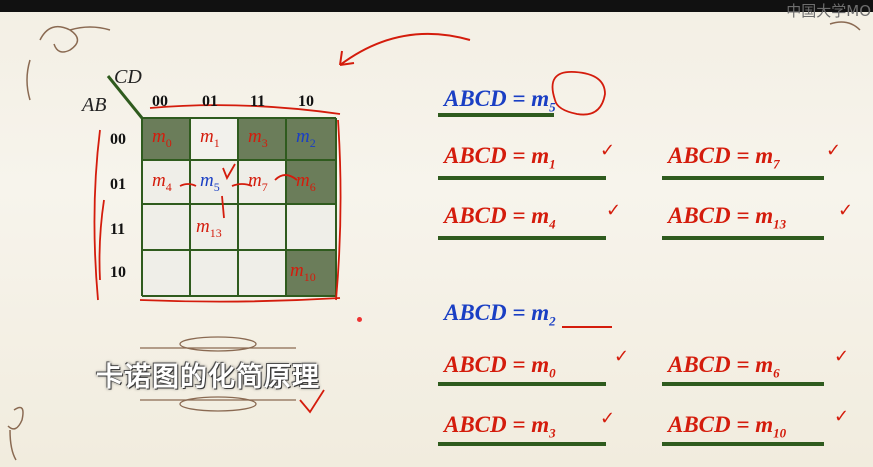 Image resolution: width=873 pixels, height=467 pixels. Describe the element at coordinates (128, 77) in the screenshot. I see `col-variable-label: CD` at that location.